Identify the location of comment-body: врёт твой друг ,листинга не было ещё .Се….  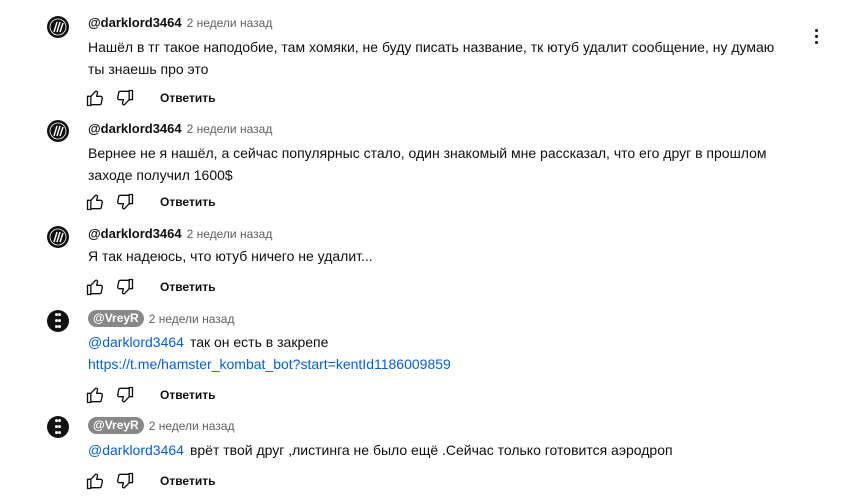
(431, 450).